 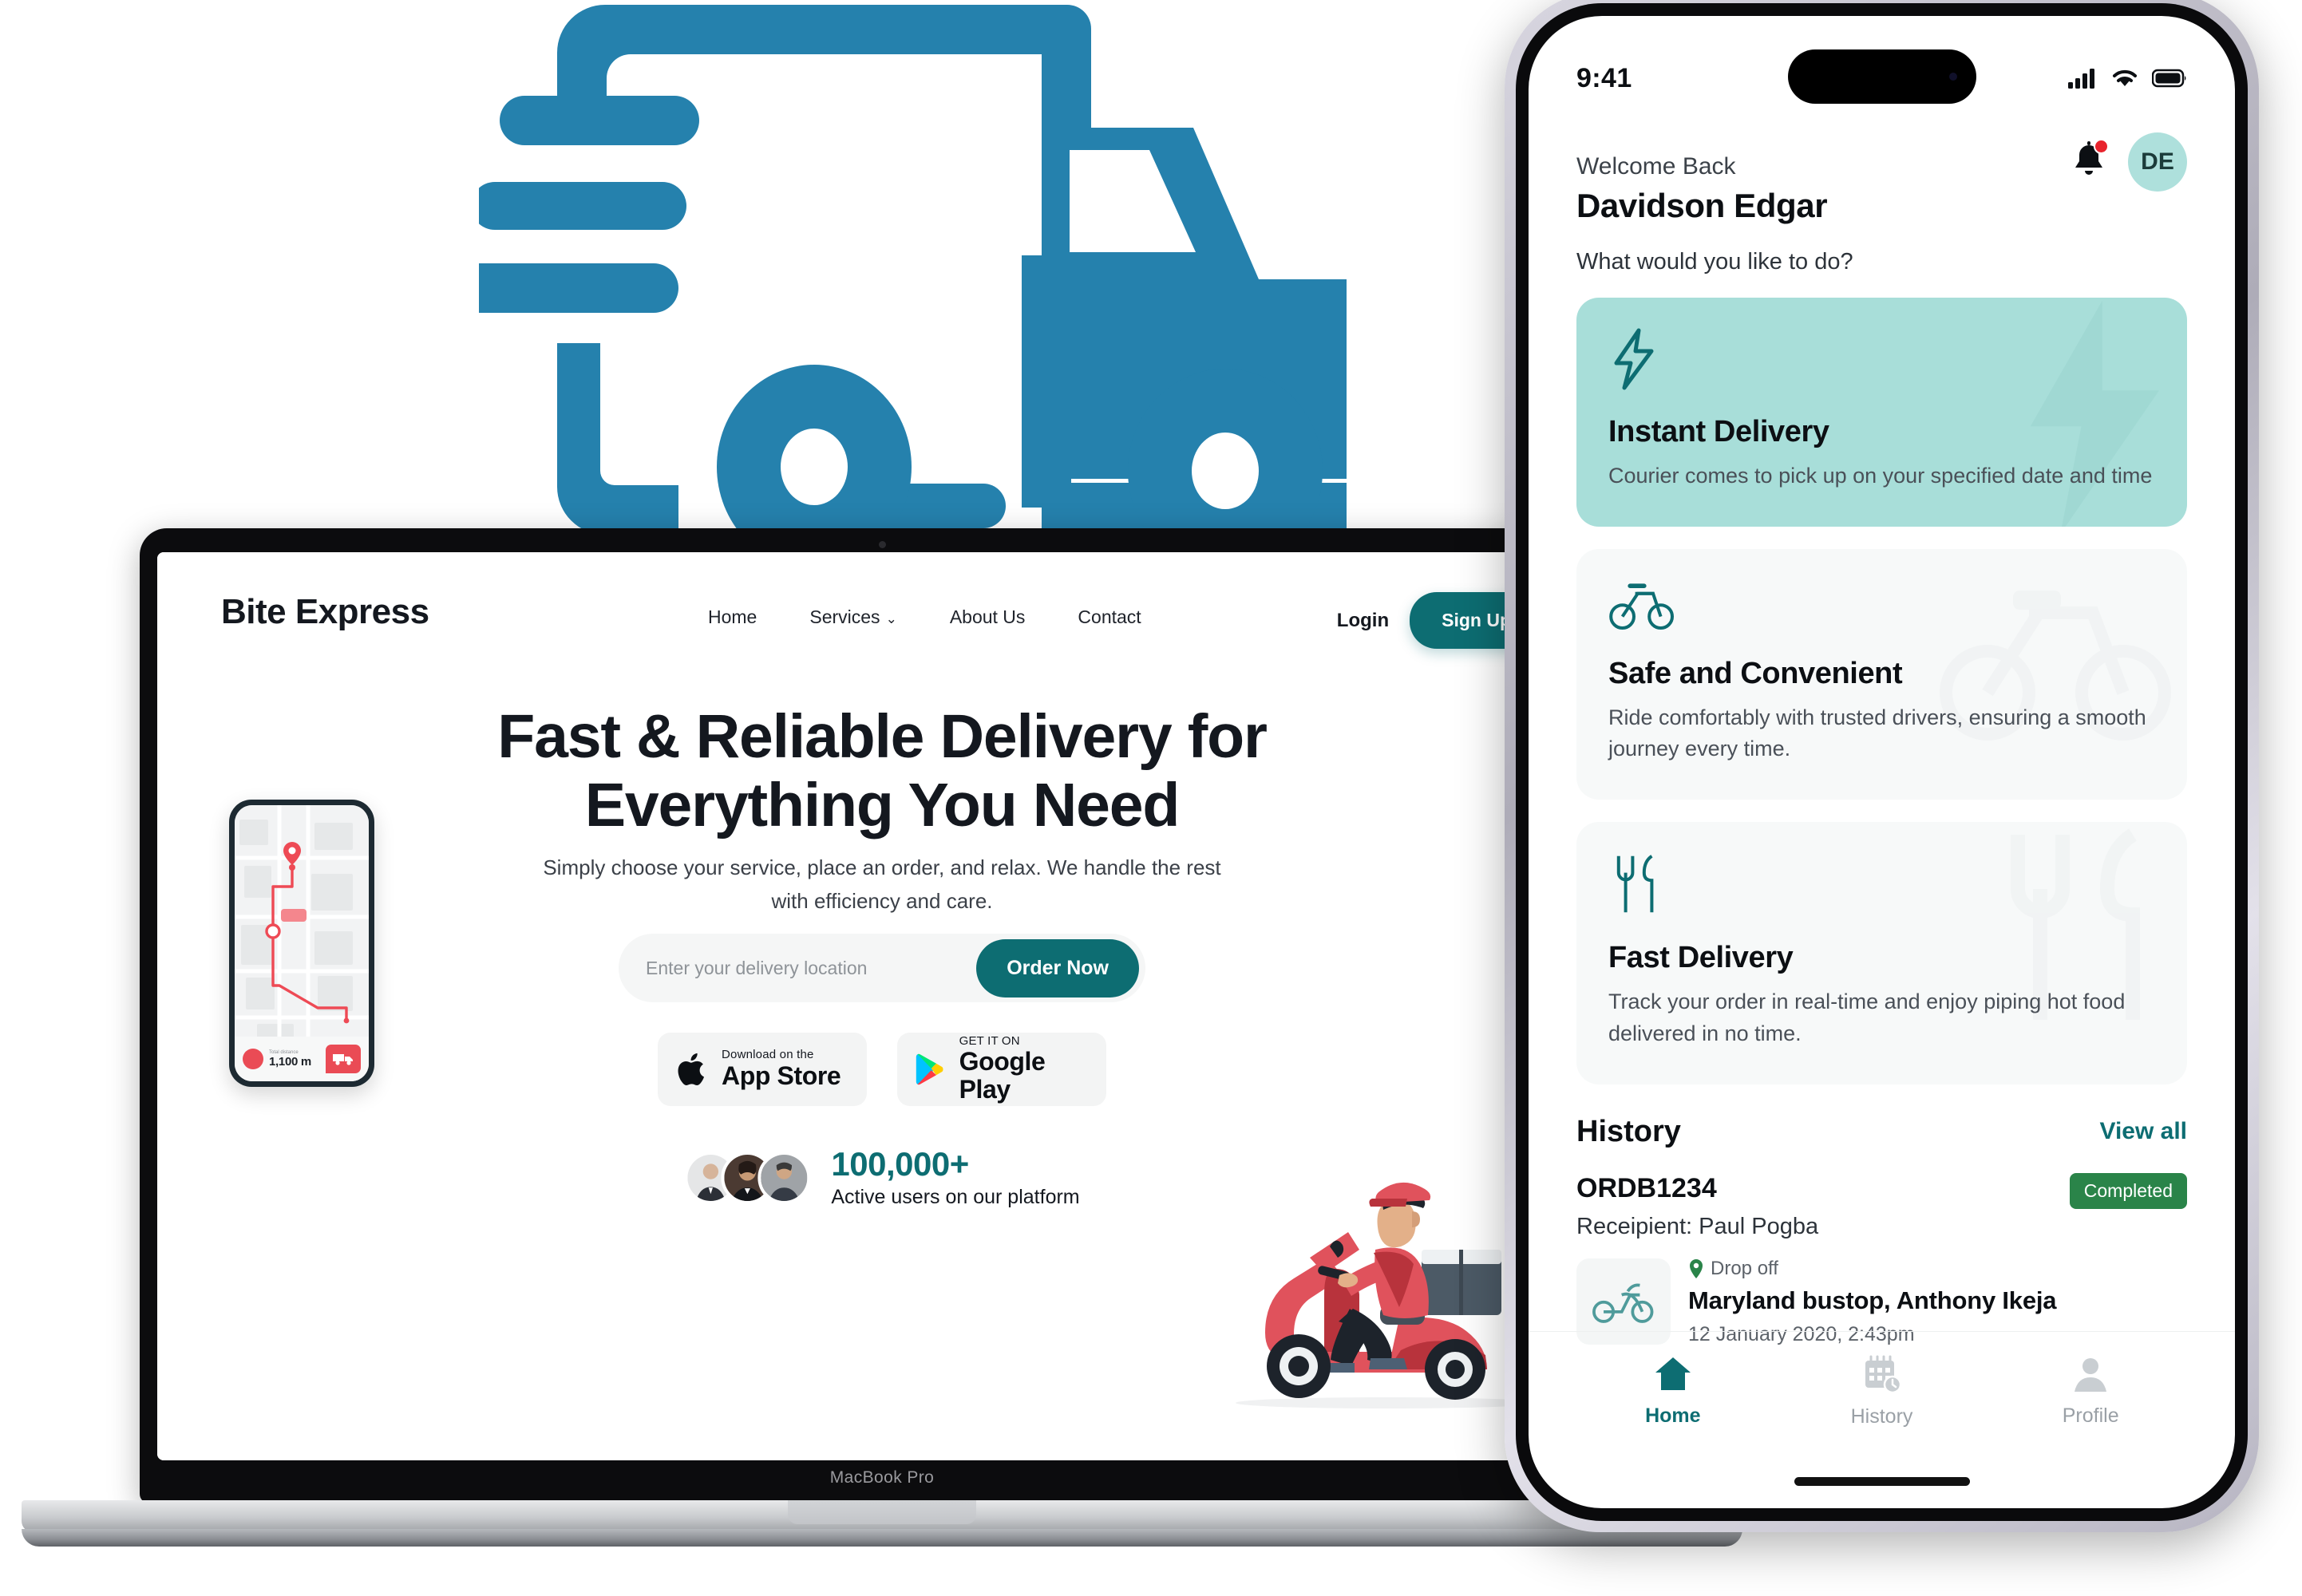 What do you see at coordinates (1701, 958) in the screenshot?
I see `service-title: Fast Delivery` at bounding box center [1701, 958].